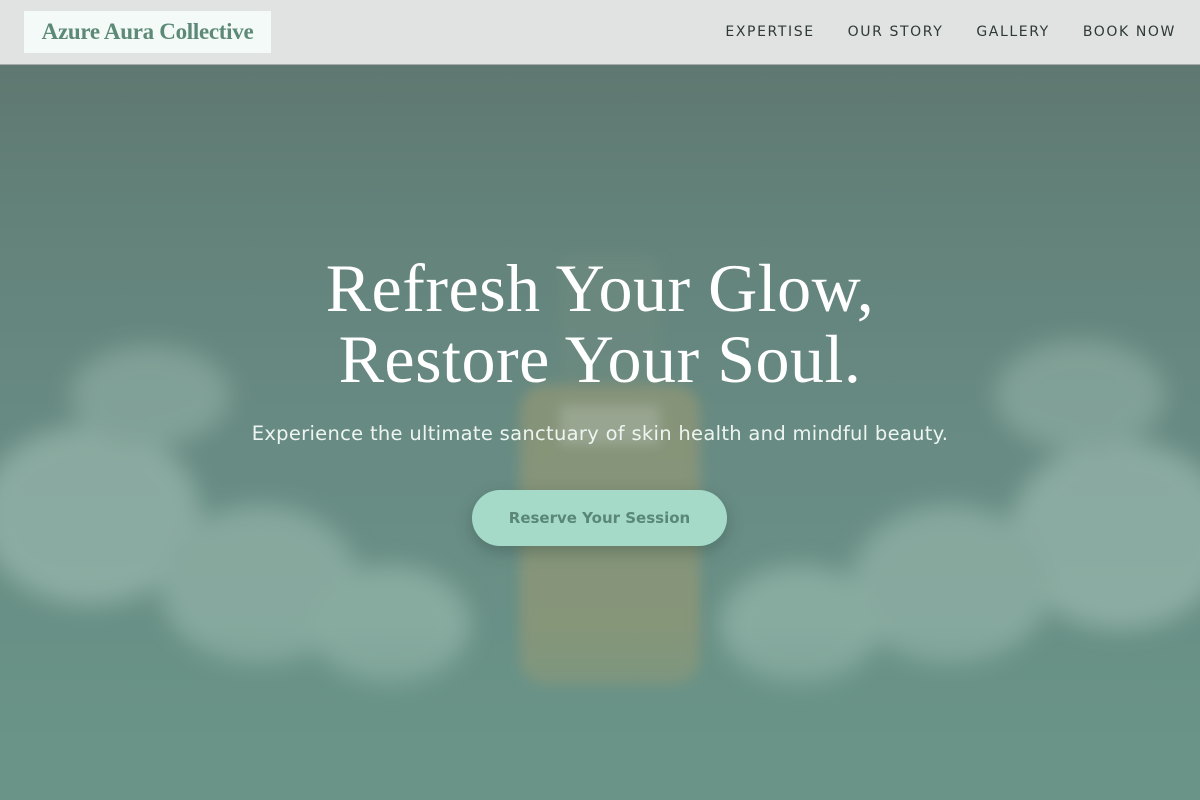 This screenshot has width=1200, height=800. What do you see at coordinates (1129, 32) in the screenshot?
I see `nav-book-now: BOOK NOW` at bounding box center [1129, 32].